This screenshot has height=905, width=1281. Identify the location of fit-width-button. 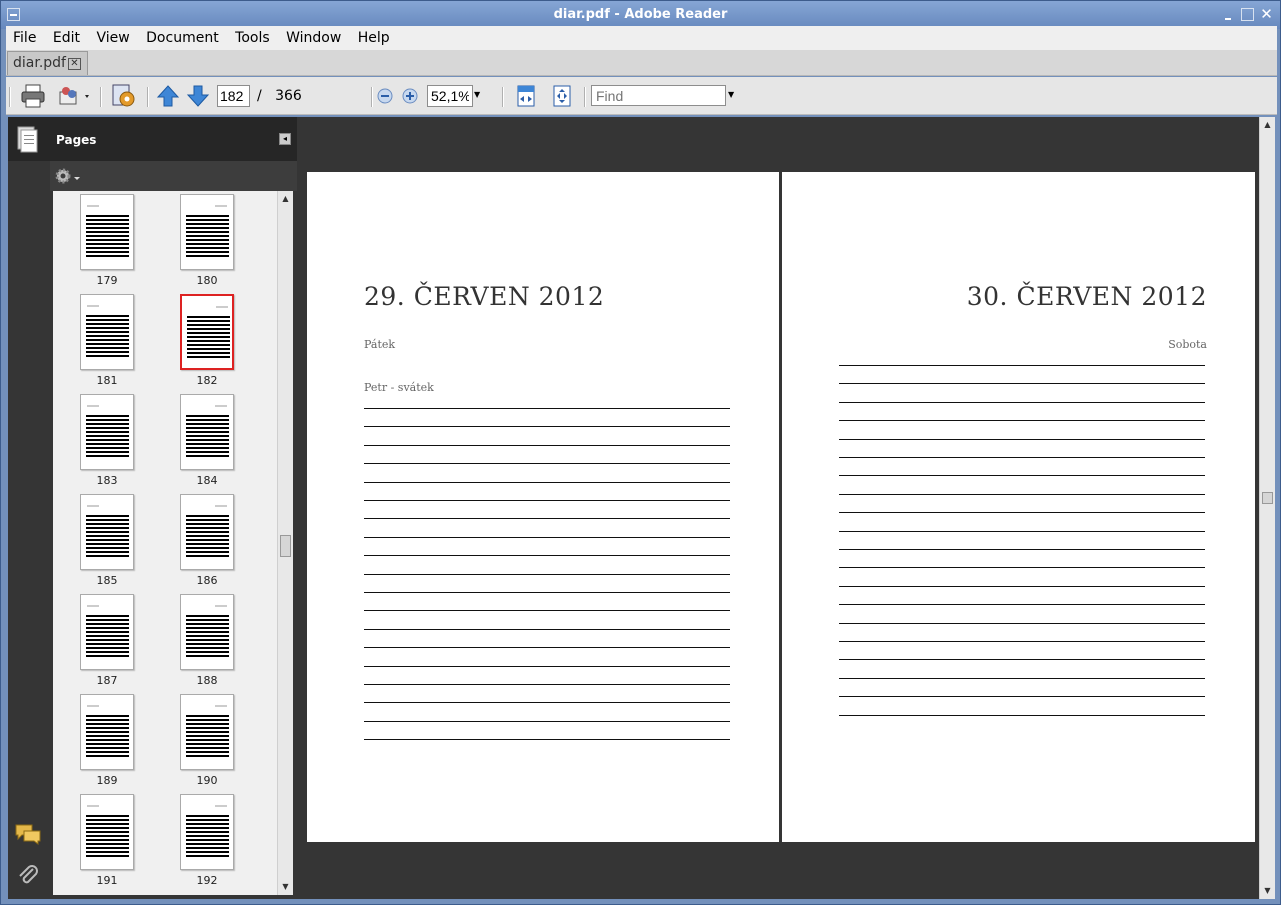
(526, 98).